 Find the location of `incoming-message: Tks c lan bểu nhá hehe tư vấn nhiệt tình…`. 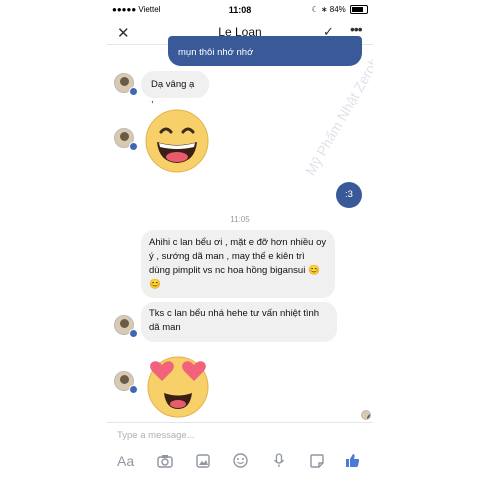

incoming-message: Tks c lan bểu nhá hehe tư vấn nhiệt tình… is located at coordinates (239, 322).